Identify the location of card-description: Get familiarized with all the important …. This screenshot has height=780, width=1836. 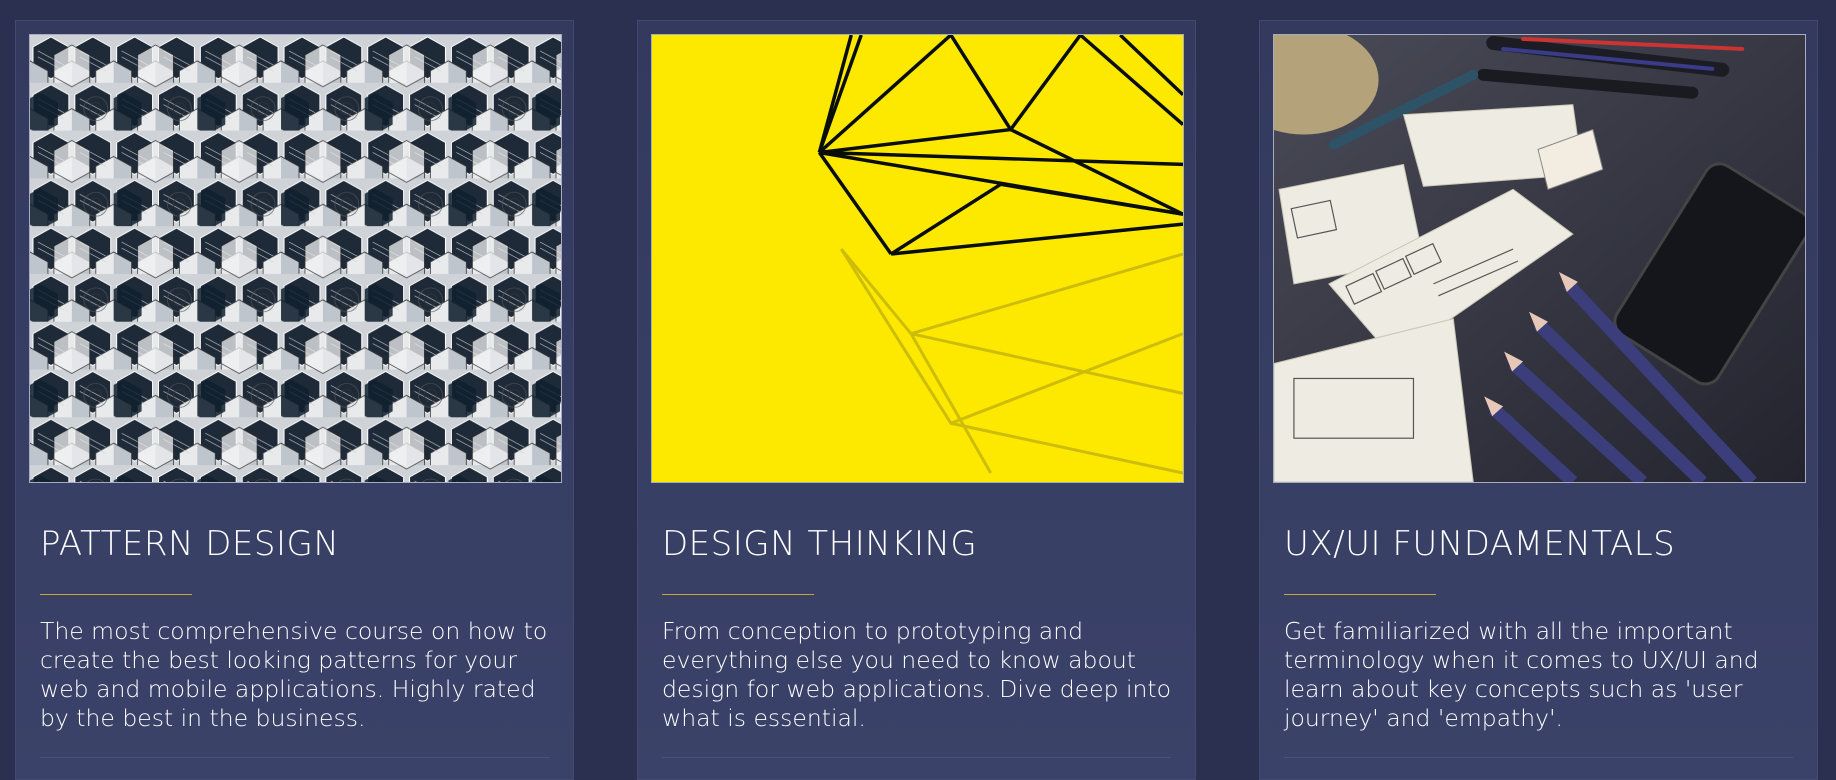
(1521, 674).